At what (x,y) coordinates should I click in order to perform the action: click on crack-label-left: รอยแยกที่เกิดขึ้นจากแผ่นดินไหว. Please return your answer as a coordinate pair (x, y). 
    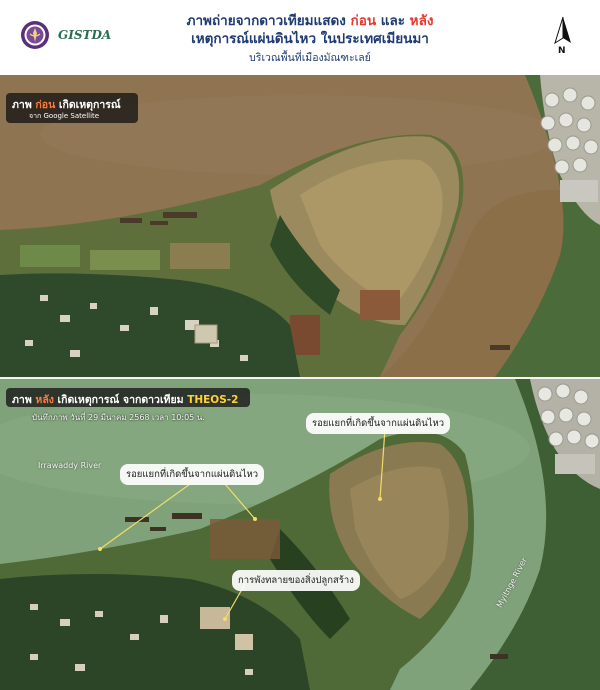
    Looking at the image, I should click on (192, 474).